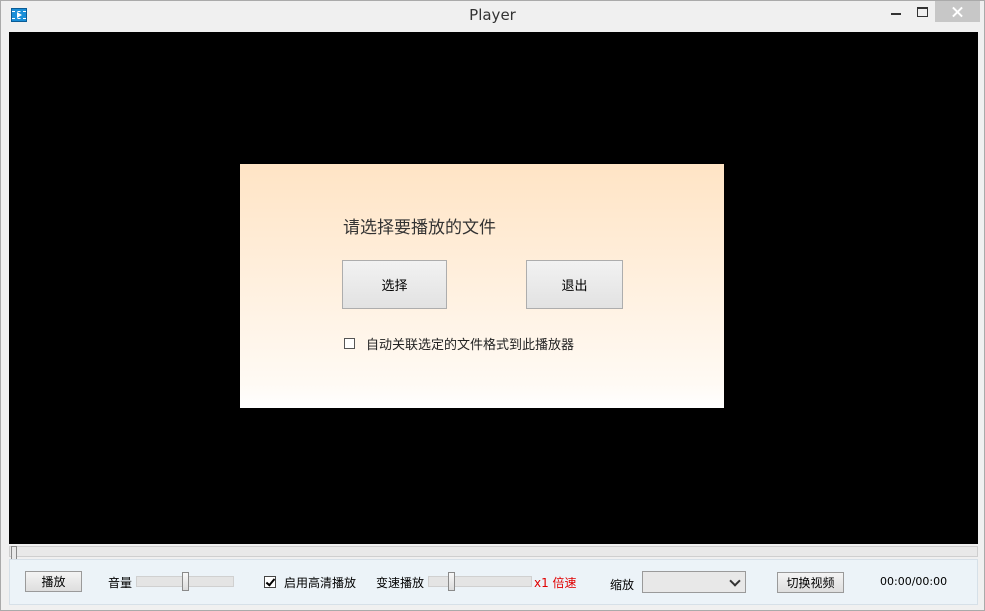  What do you see at coordinates (320, 583) in the screenshot?
I see `hd-label: 启用高清播放` at bounding box center [320, 583].